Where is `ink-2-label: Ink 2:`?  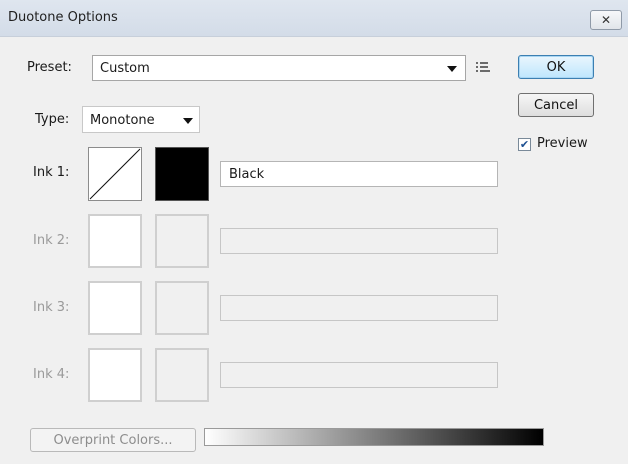
ink-2-label: Ink 2: is located at coordinates (51, 240).